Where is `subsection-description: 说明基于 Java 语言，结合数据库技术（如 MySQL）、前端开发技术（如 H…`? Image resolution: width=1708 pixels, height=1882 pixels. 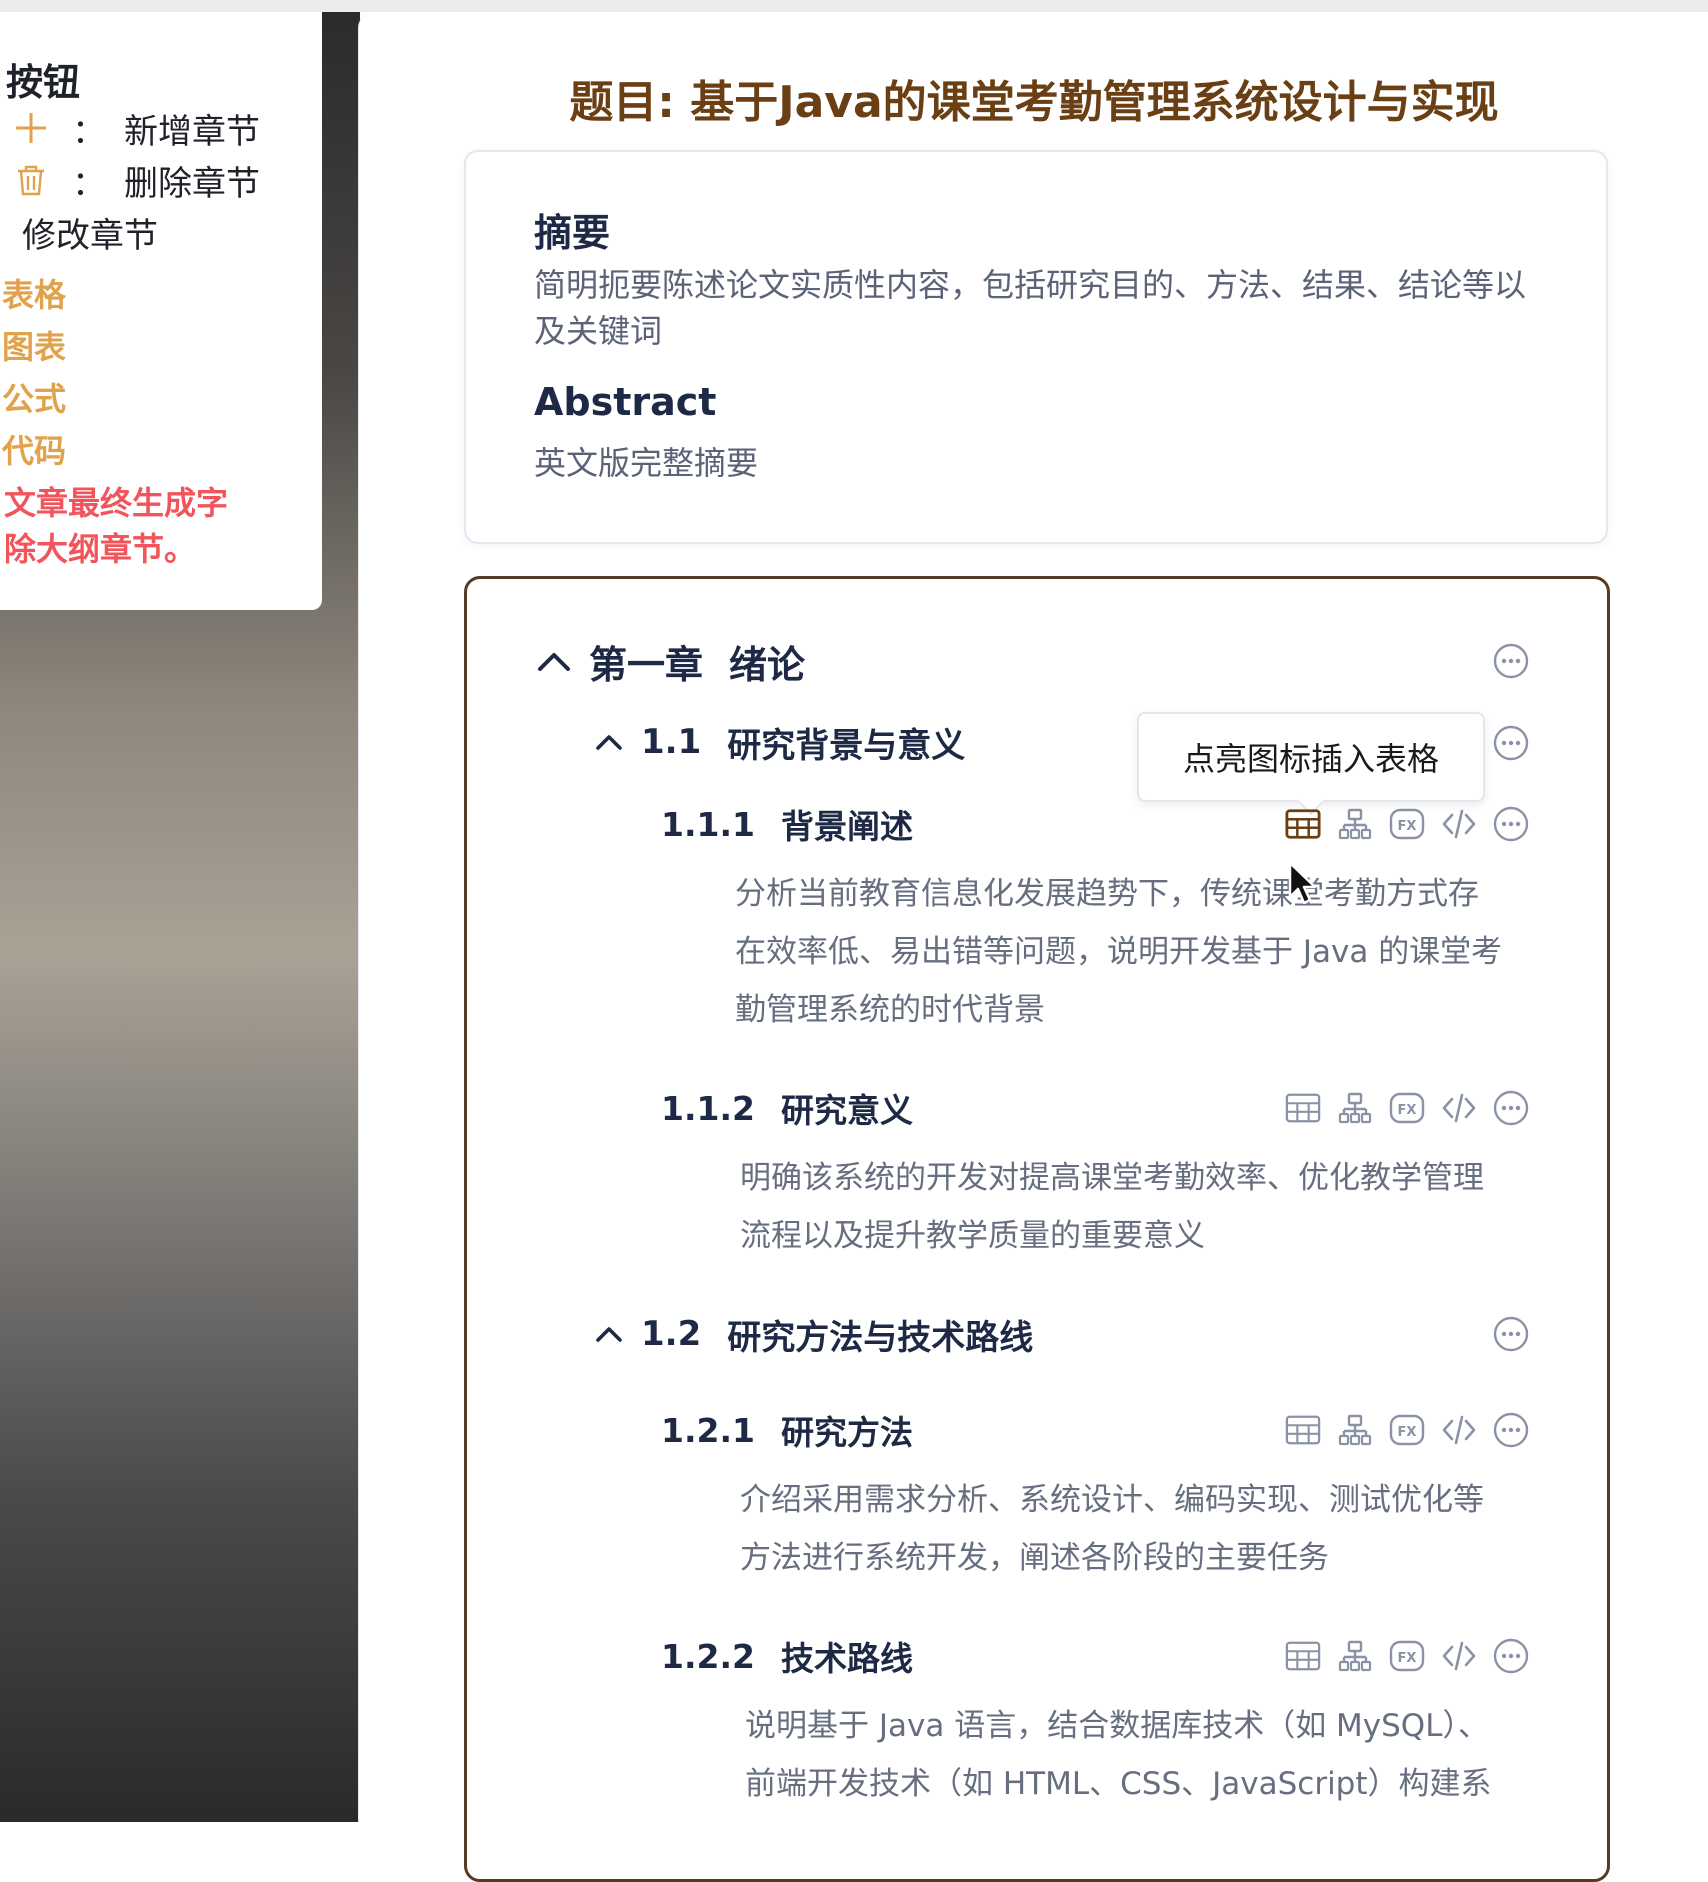
subsection-description: 说明基于 Java 语言，结合数据库技术（如 MySQL）、前端开发技术（如 H… is located at coordinates (1118, 1755).